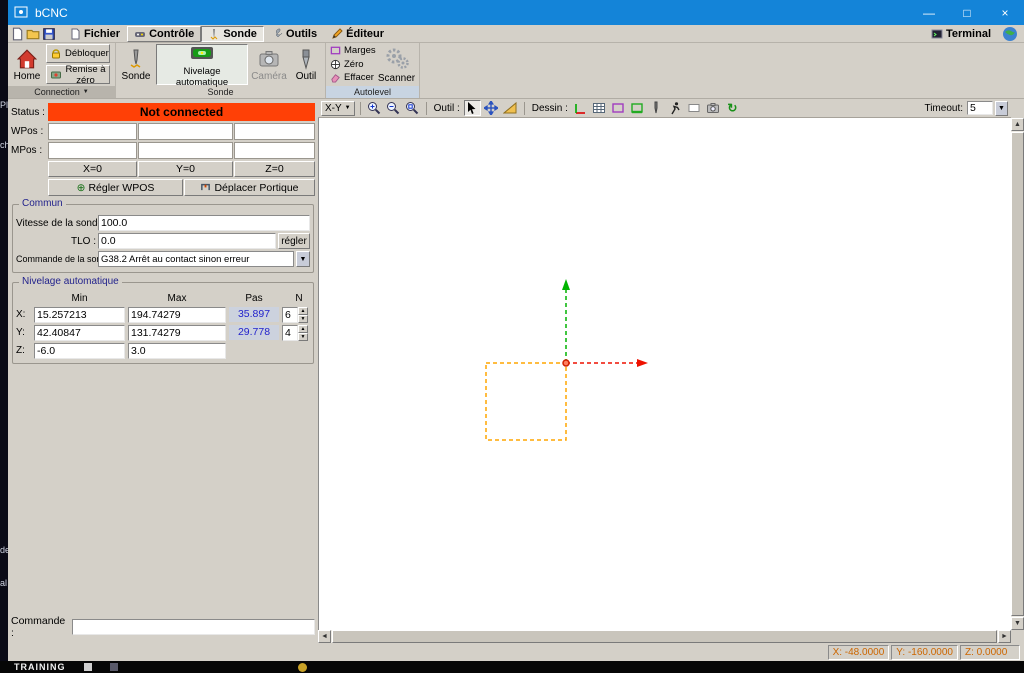  What do you see at coordinates (524, 108) in the screenshot?
I see `toolbar-separator` at bounding box center [524, 108].